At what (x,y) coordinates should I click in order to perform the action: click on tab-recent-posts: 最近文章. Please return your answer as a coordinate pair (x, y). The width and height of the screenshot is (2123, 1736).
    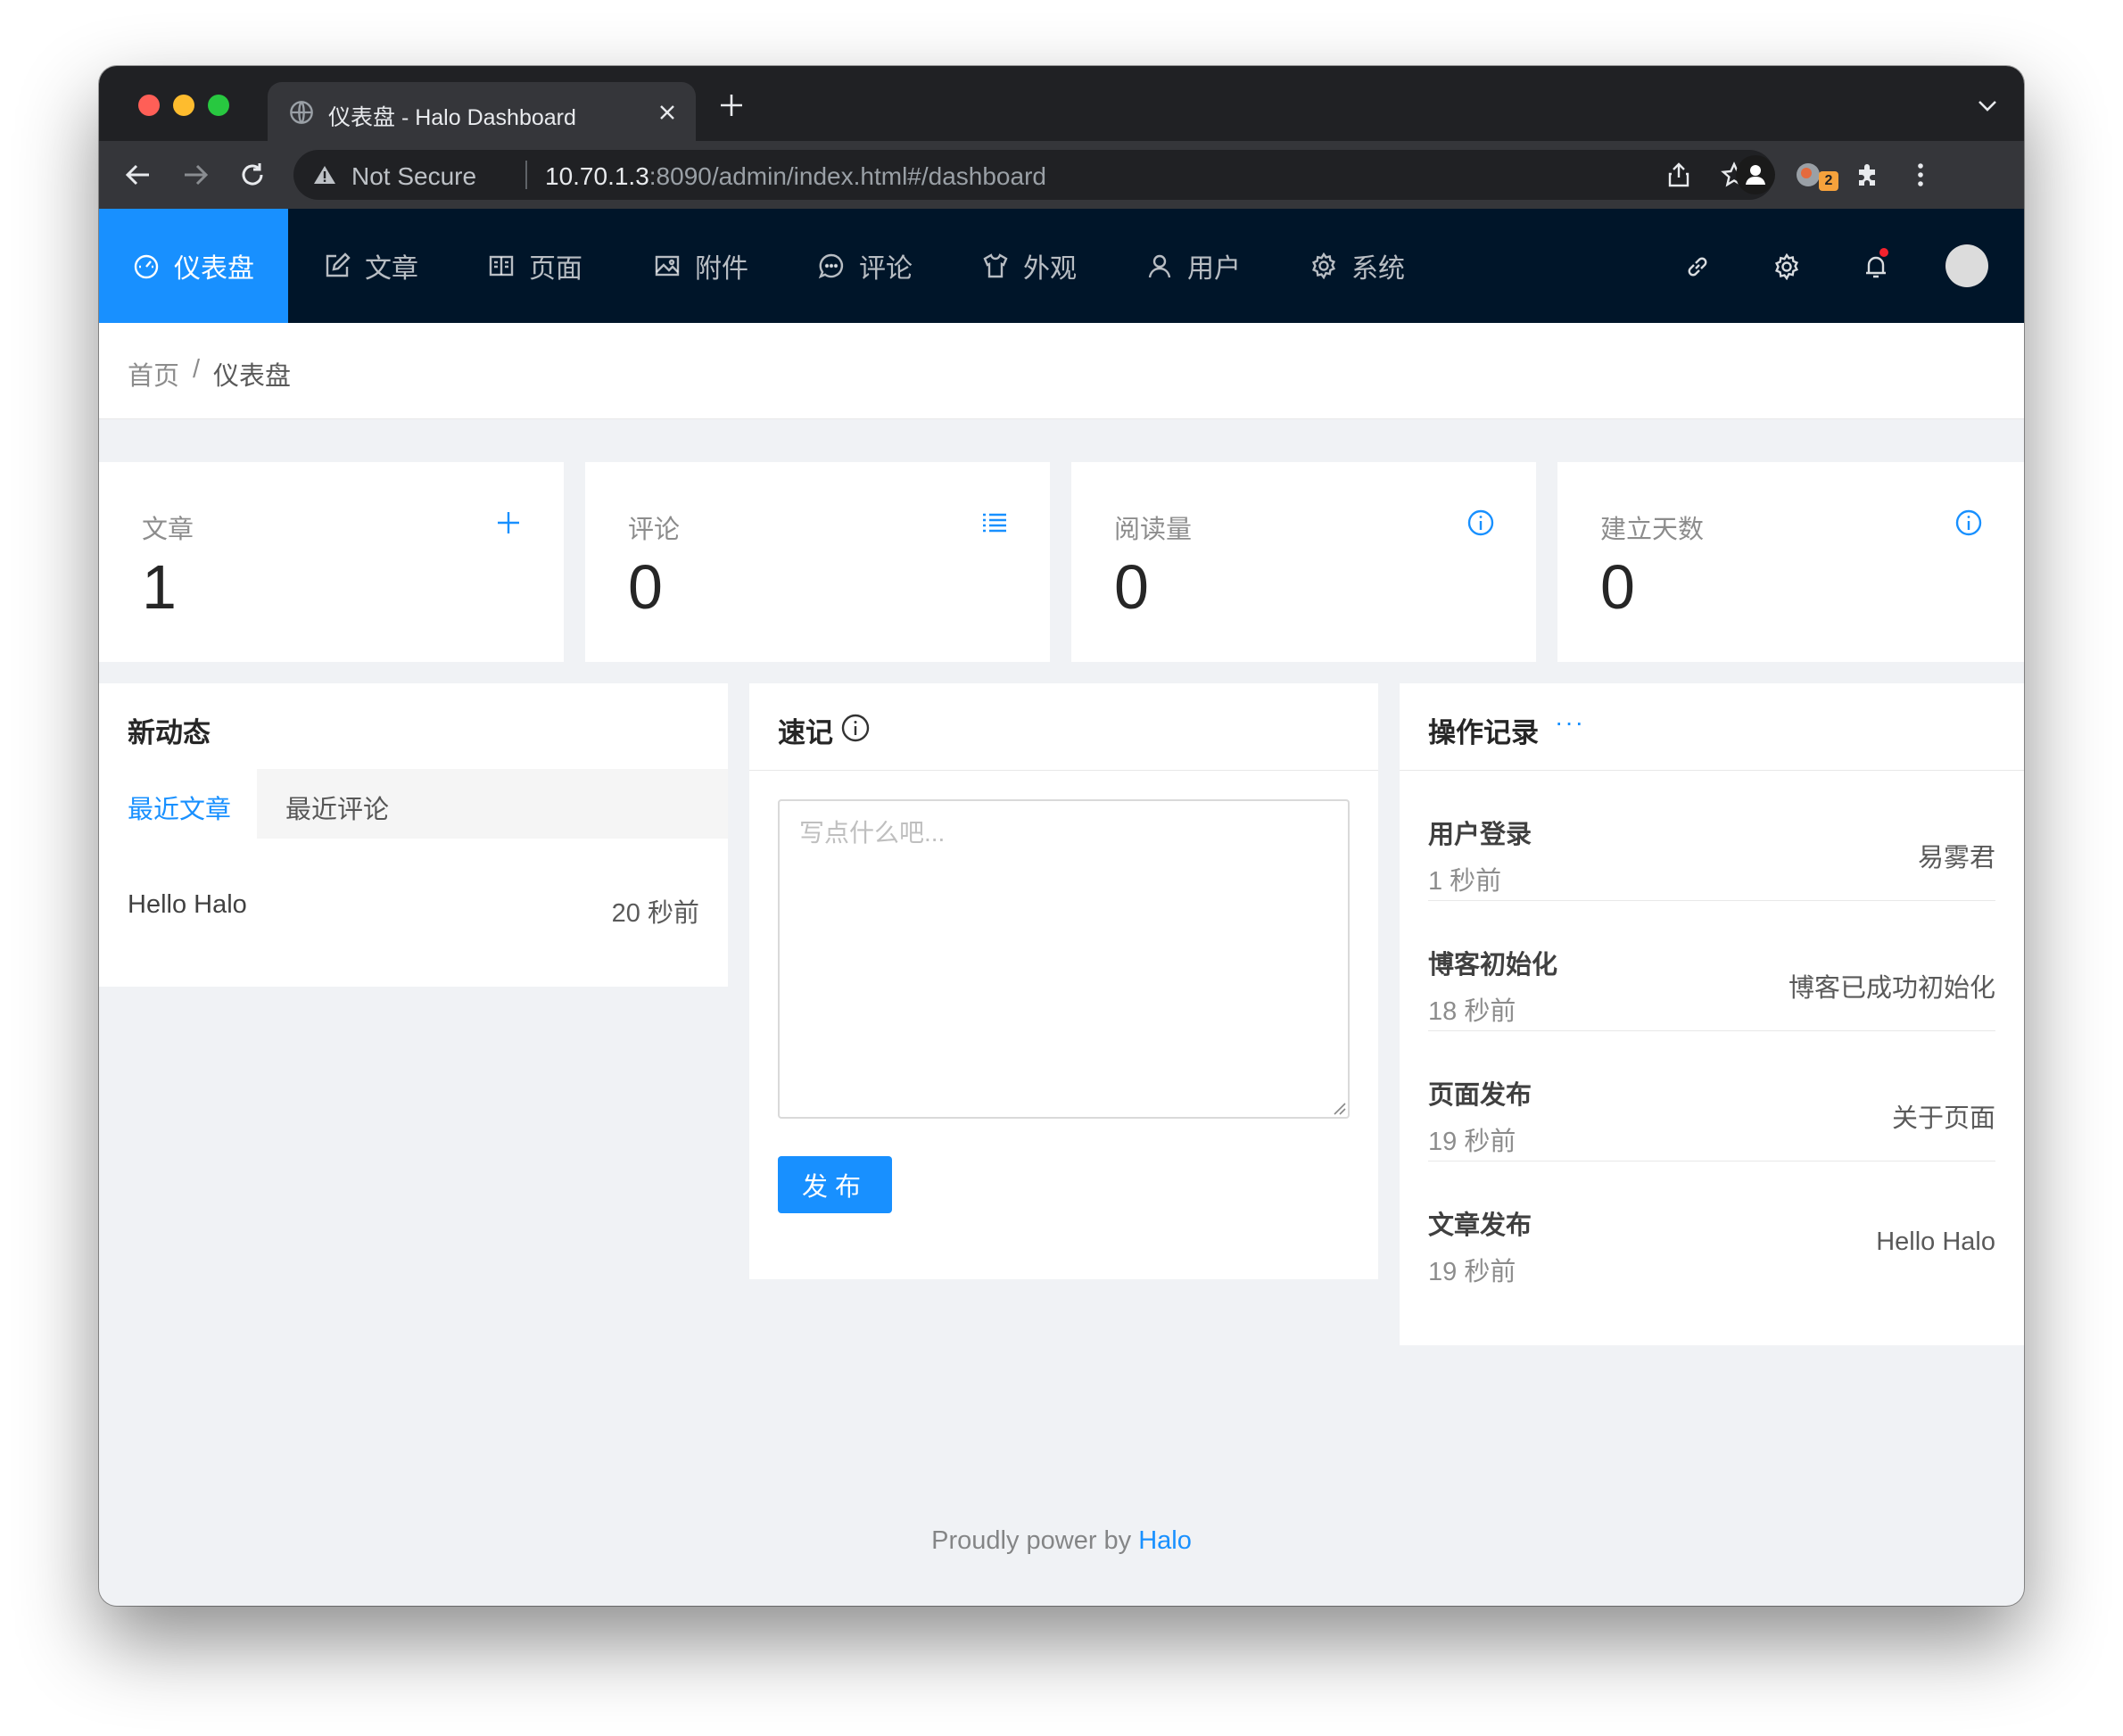
    Looking at the image, I should click on (178, 804).